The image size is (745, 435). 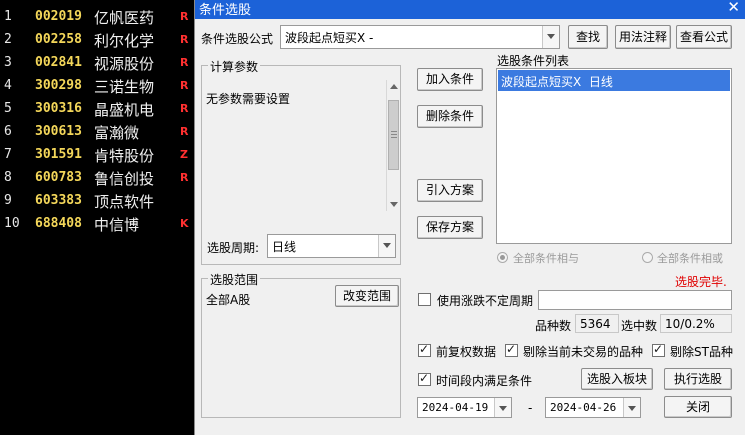 What do you see at coordinates (8, 108) in the screenshot?
I see `row-index: 5` at bounding box center [8, 108].